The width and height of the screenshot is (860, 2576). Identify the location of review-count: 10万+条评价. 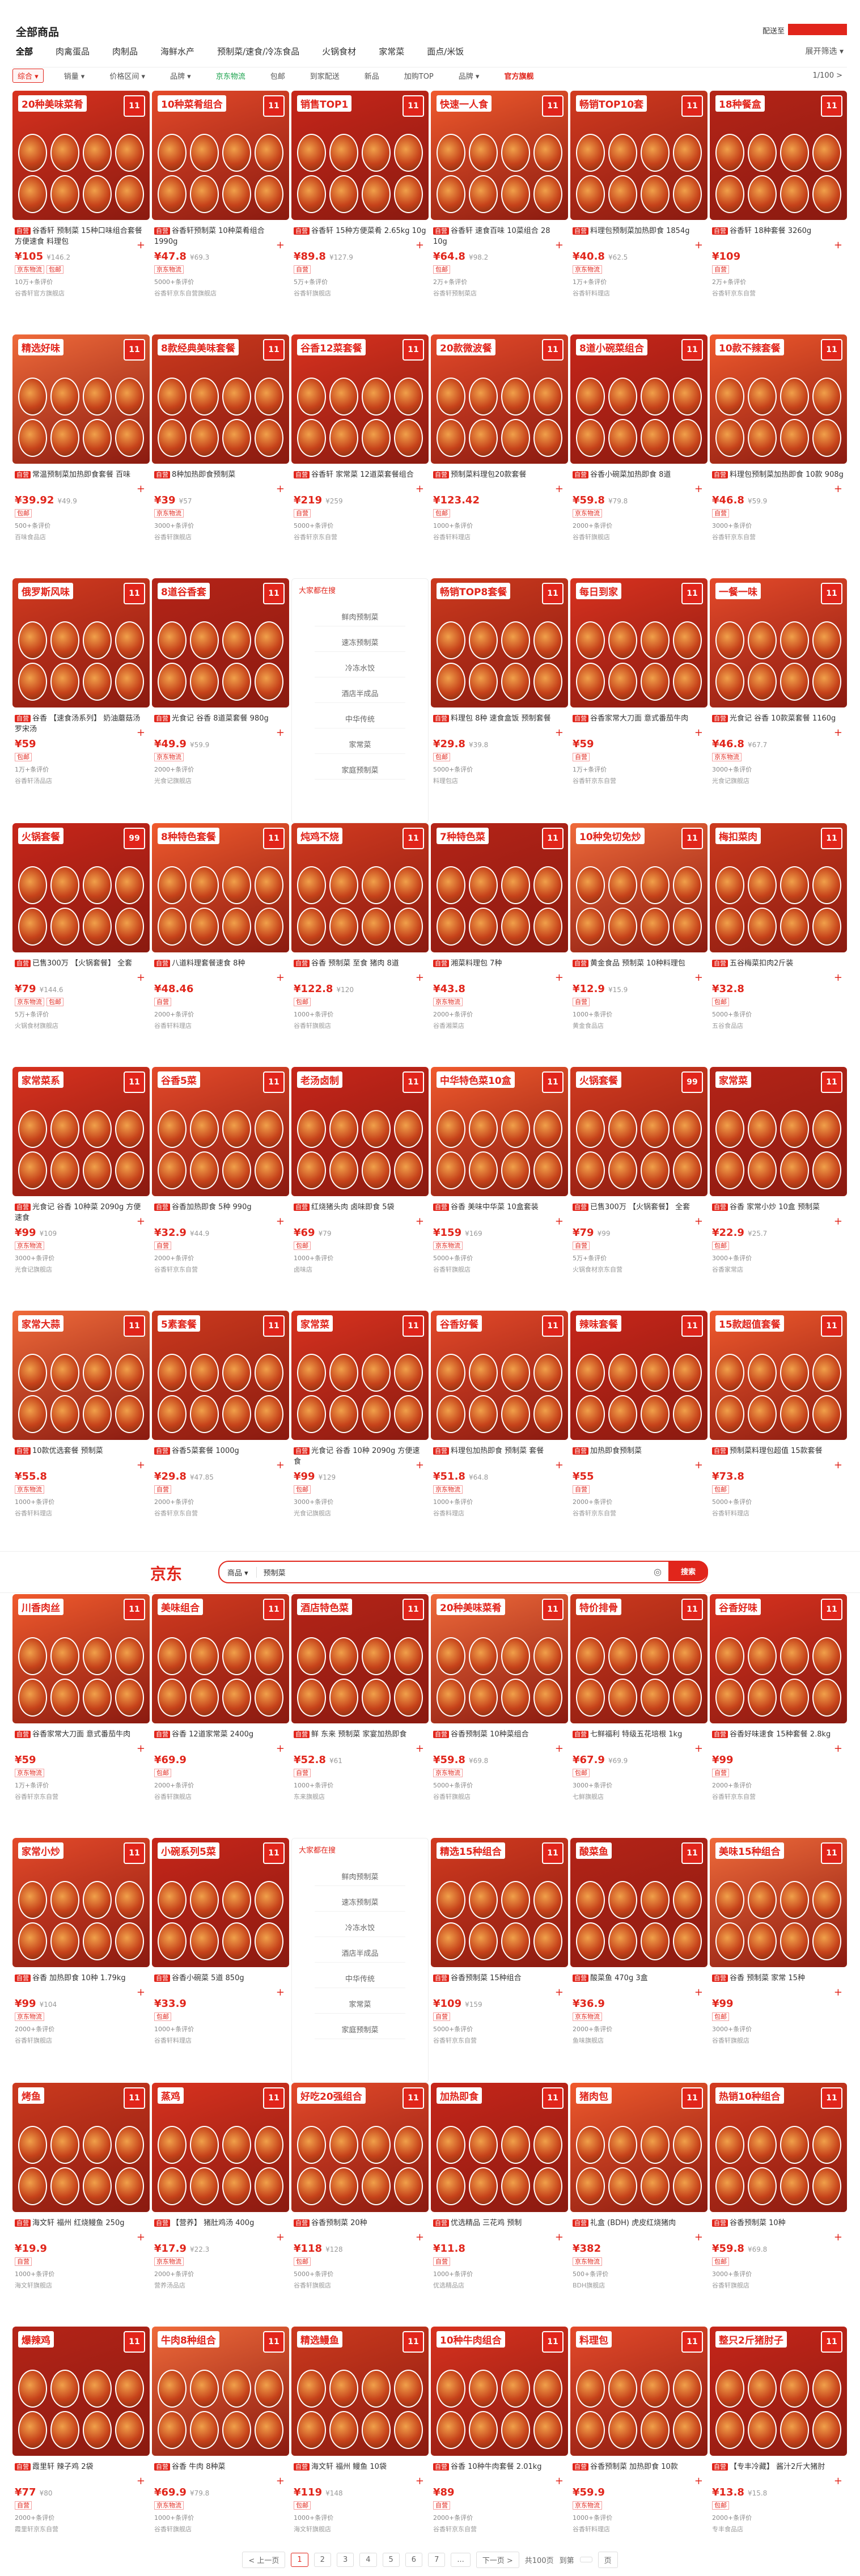
(81, 281).